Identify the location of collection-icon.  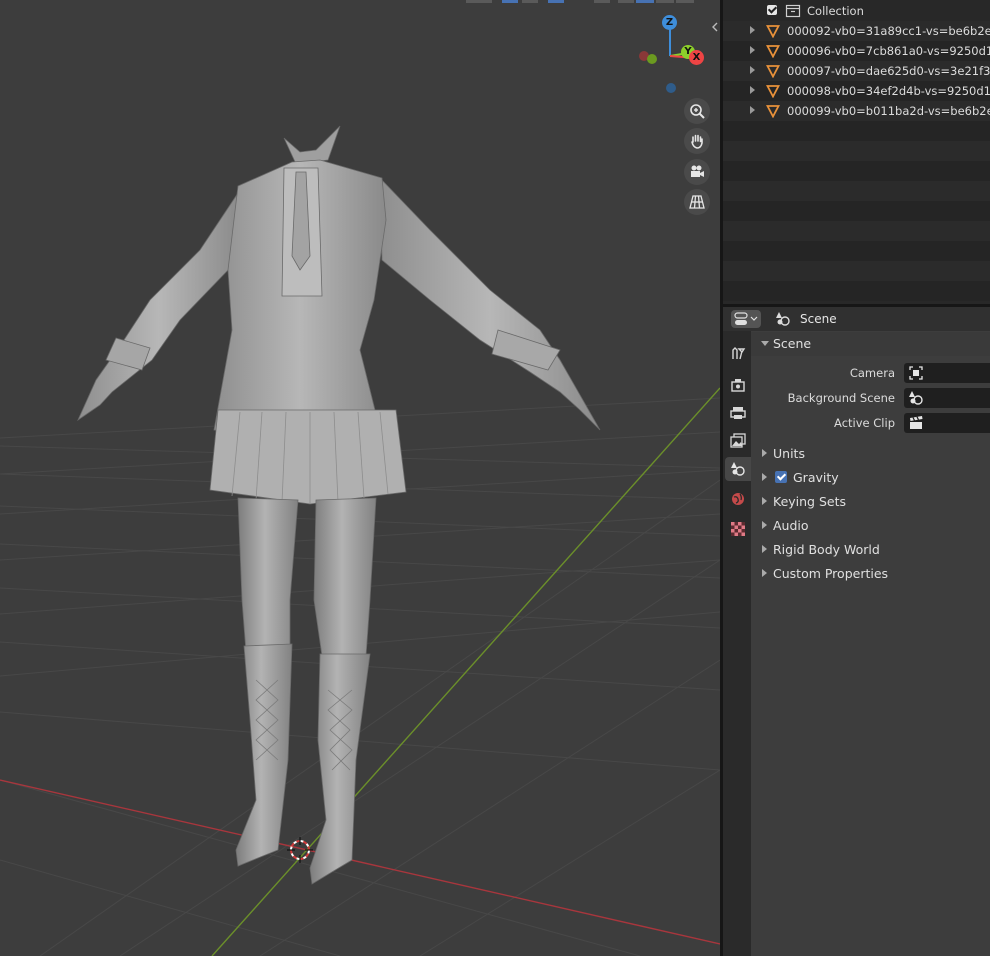
(793, 11).